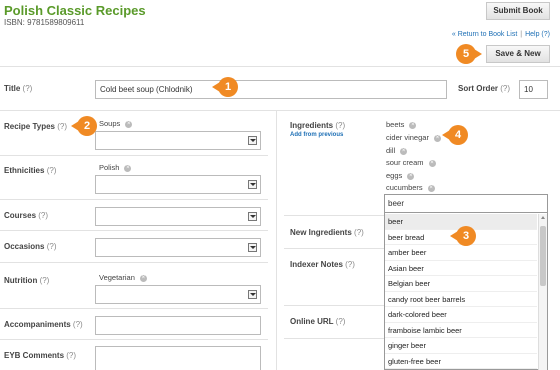 This screenshot has height=370, width=560. Describe the element at coordinates (178, 184) in the screenshot. I see `ethnicities-select` at that location.